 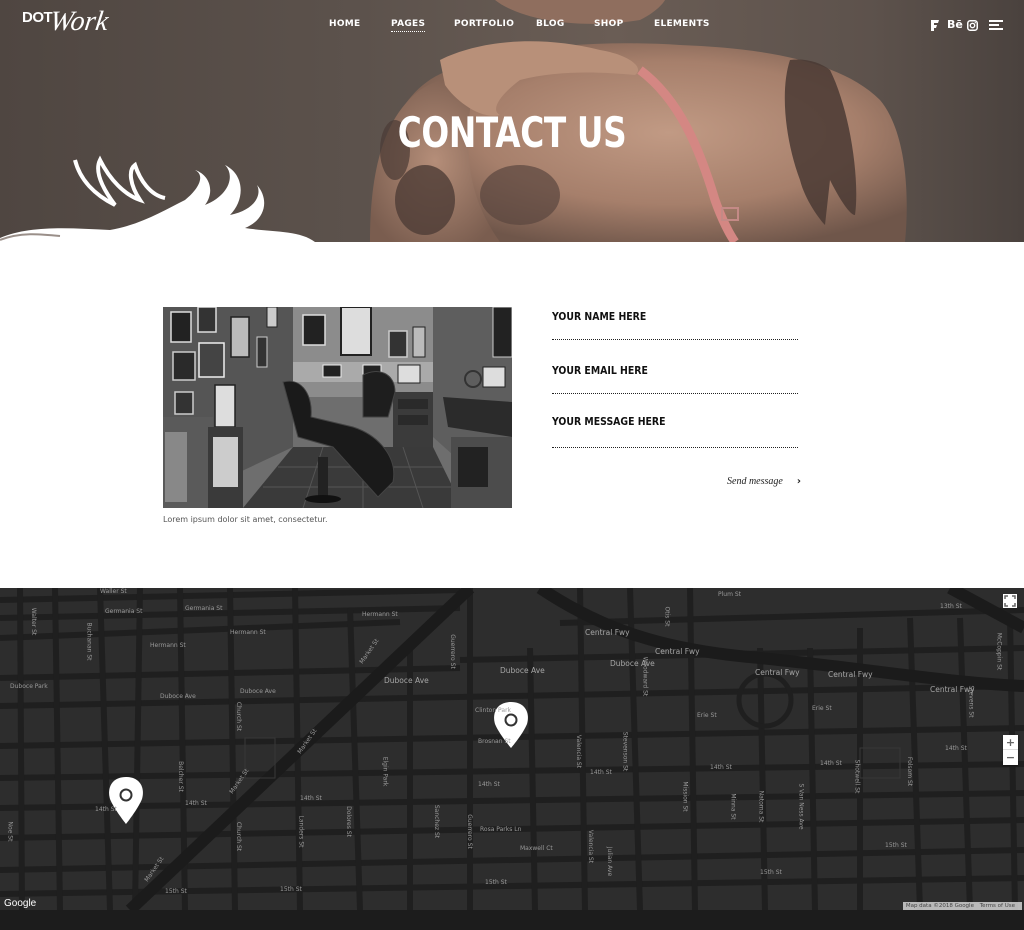 I want to click on chevron-right-icon: ›, so click(x=798, y=481).